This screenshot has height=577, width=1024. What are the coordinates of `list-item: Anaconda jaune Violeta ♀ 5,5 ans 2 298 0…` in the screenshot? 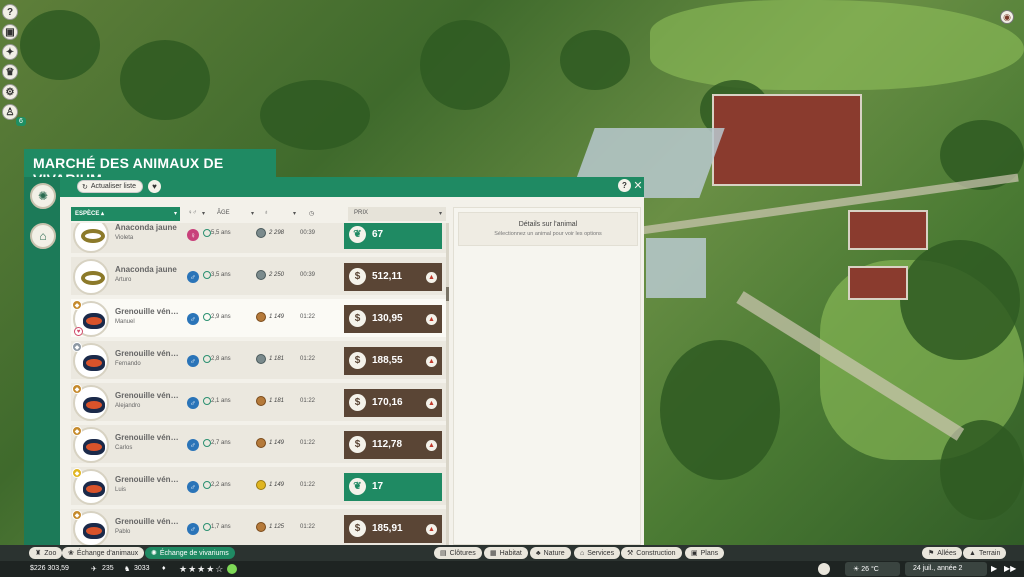 It's located at (258, 239).